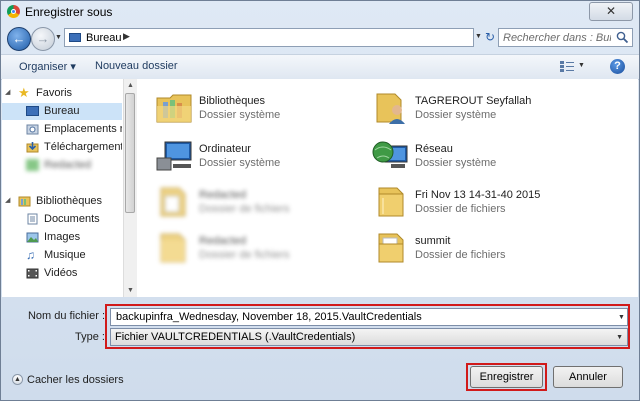  I want to click on nav-scrollbar: ▲ ▼, so click(130, 188).